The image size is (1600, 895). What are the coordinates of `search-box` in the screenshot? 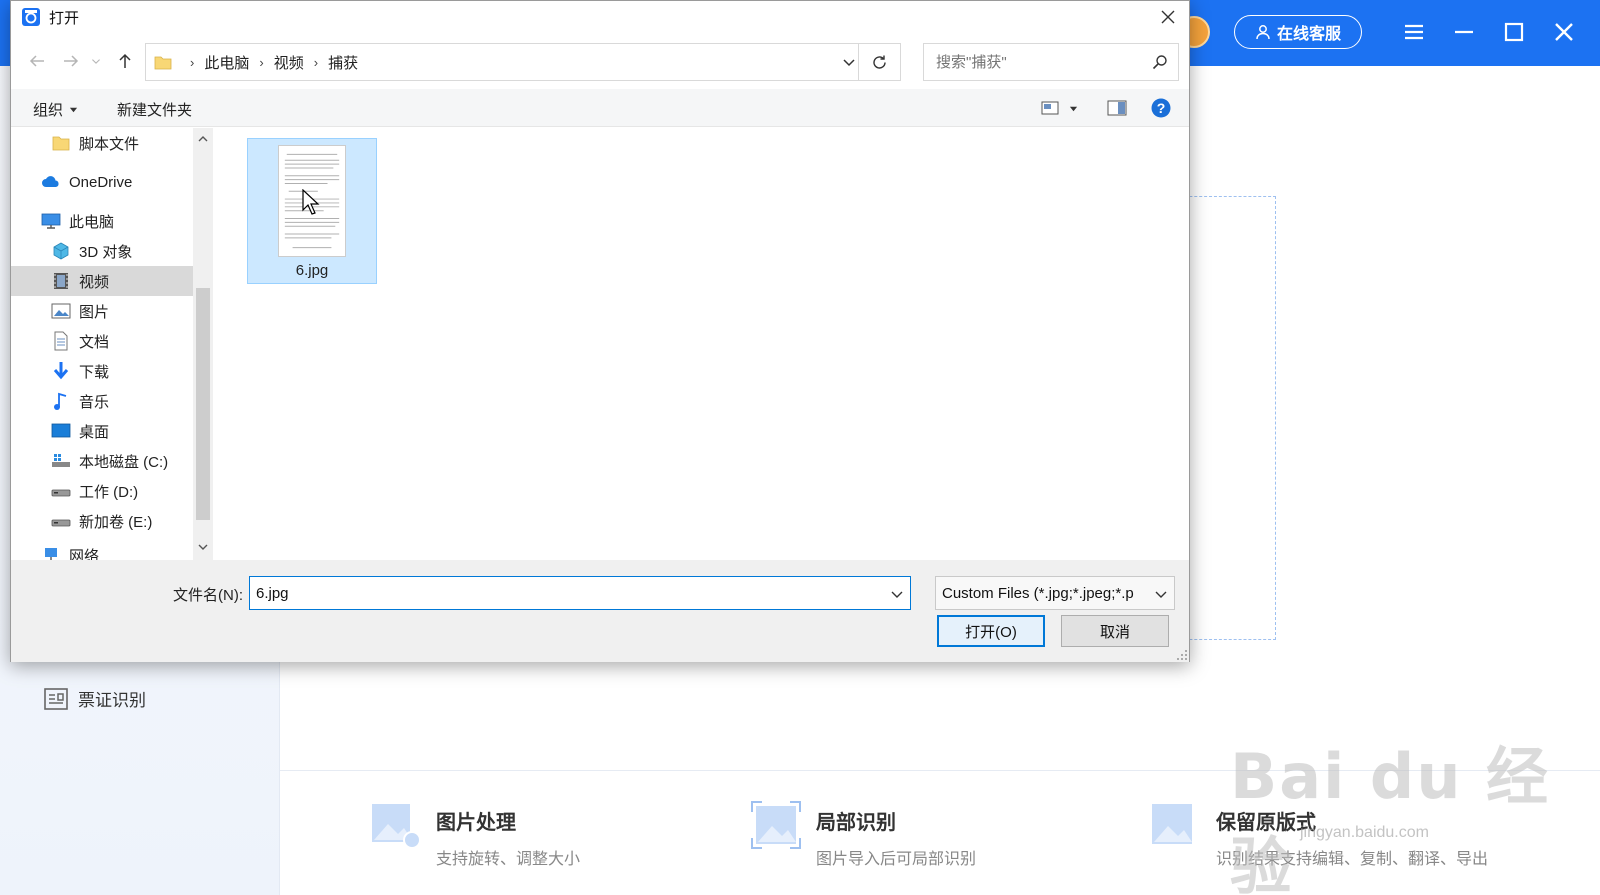 It's located at (1051, 62).